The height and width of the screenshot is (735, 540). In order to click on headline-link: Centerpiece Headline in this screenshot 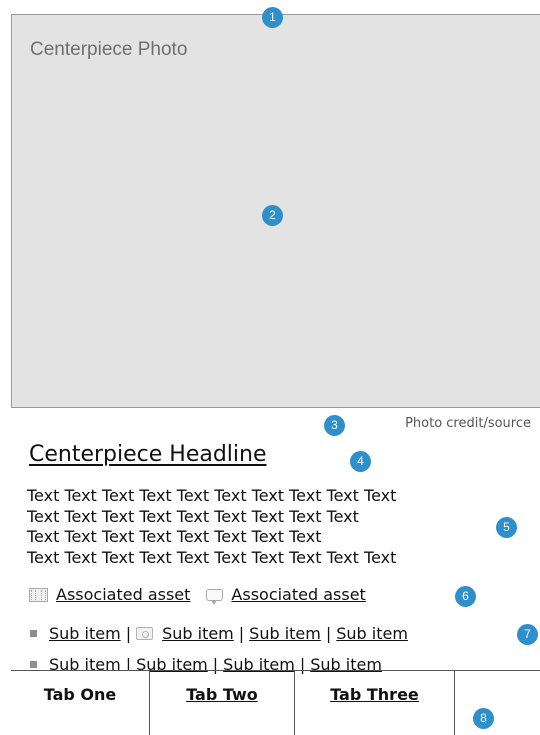, I will do `click(148, 454)`.